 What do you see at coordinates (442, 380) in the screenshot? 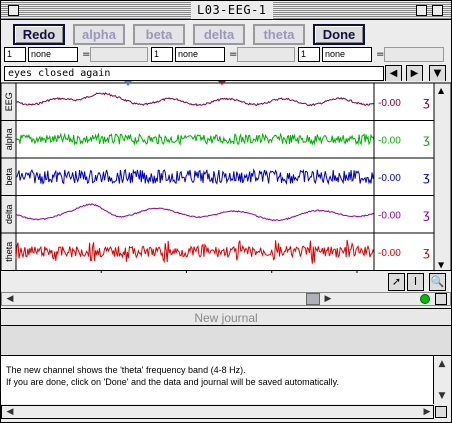
I see `journal-vertical-scrollbar: ▲ ▼` at bounding box center [442, 380].